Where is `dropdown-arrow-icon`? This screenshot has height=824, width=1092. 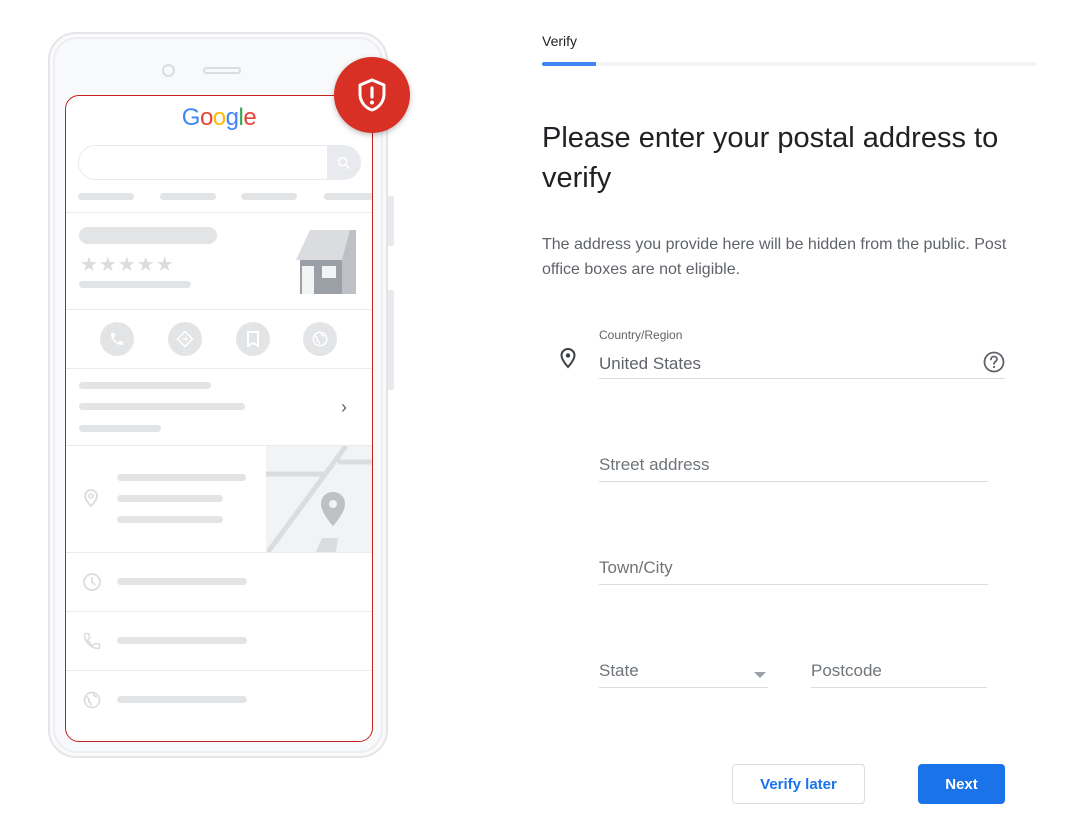
dropdown-arrow-icon is located at coordinates (760, 675).